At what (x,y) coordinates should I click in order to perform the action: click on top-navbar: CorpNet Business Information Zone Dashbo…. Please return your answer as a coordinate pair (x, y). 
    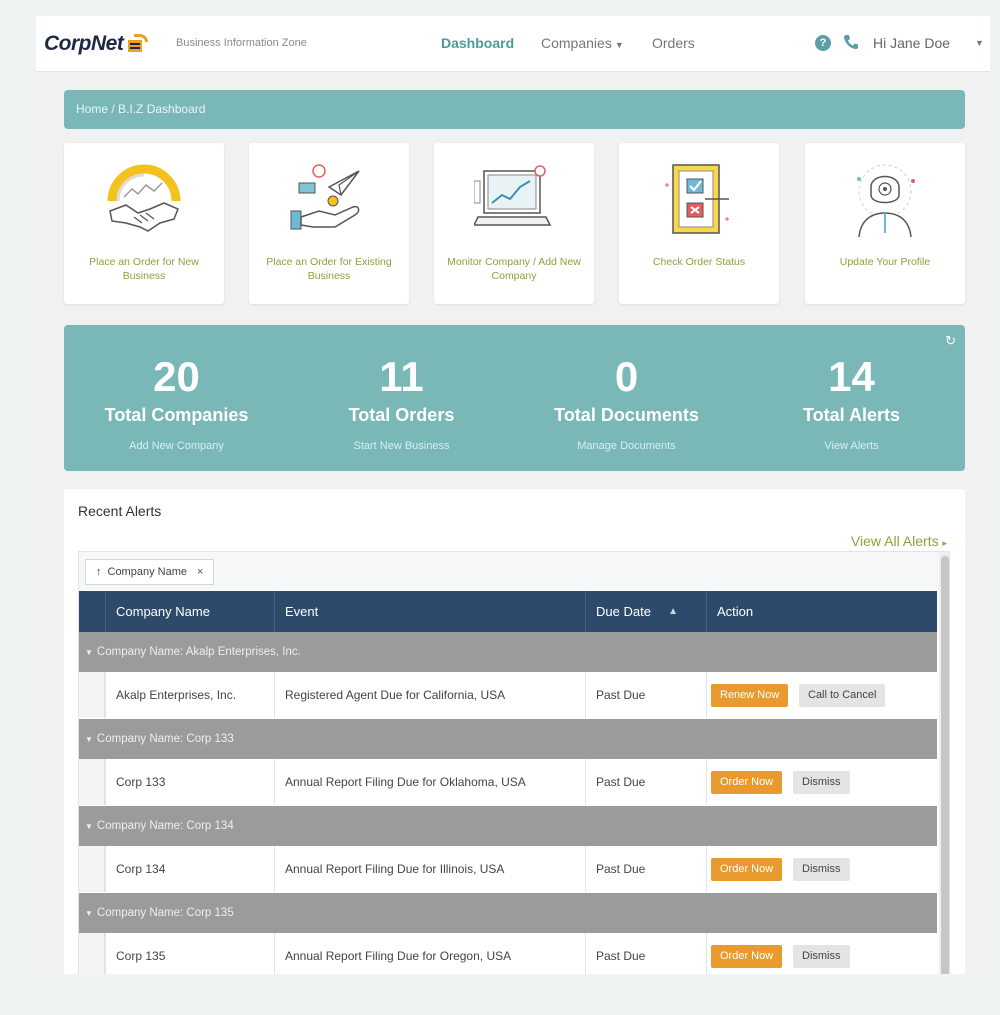
    Looking at the image, I should click on (513, 44).